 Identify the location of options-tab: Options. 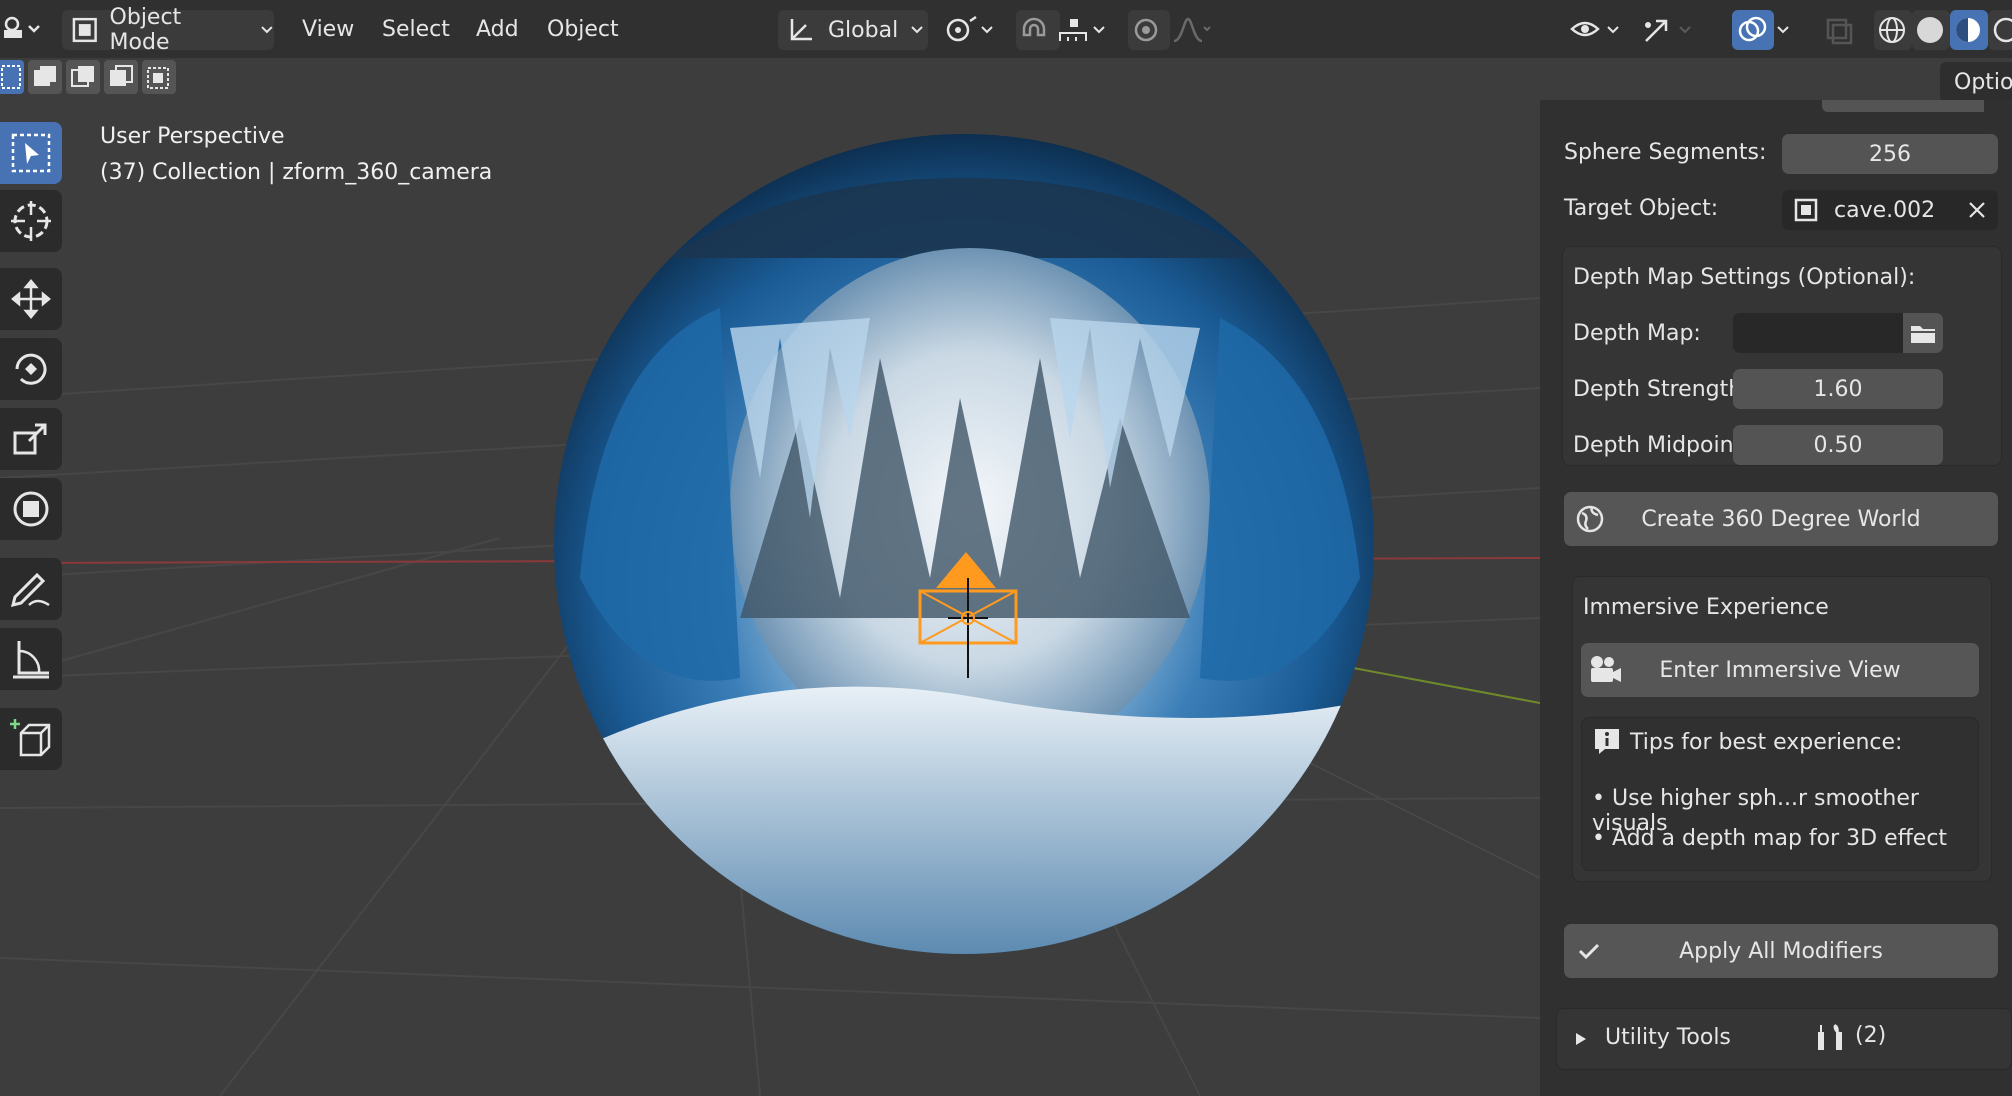
(1976, 82).